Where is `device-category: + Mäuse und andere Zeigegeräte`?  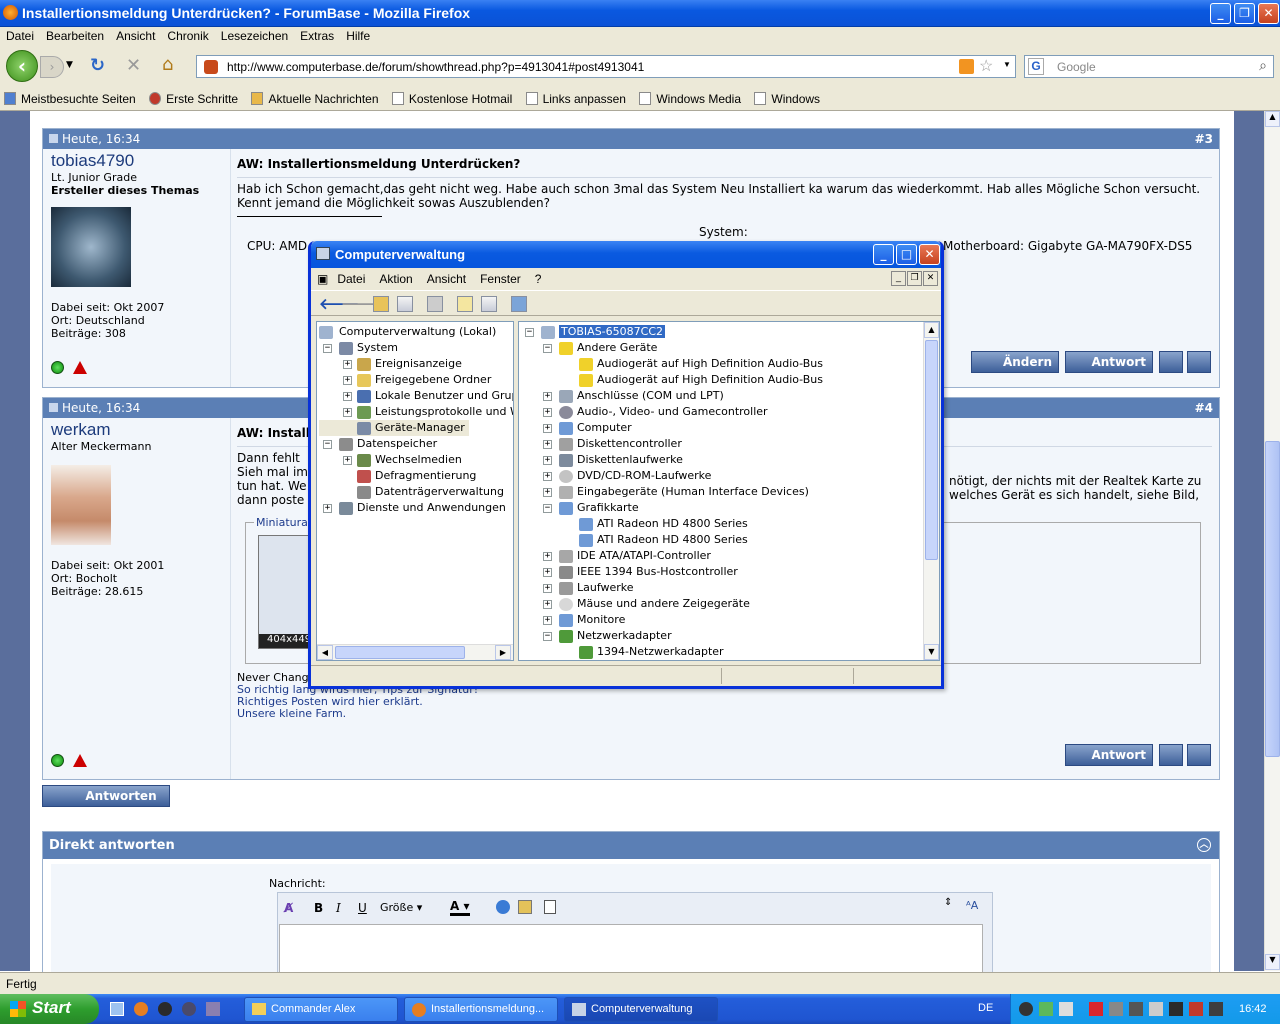
device-category: + Mäuse und andere Zeigegeräte is located at coordinates (636, 604).